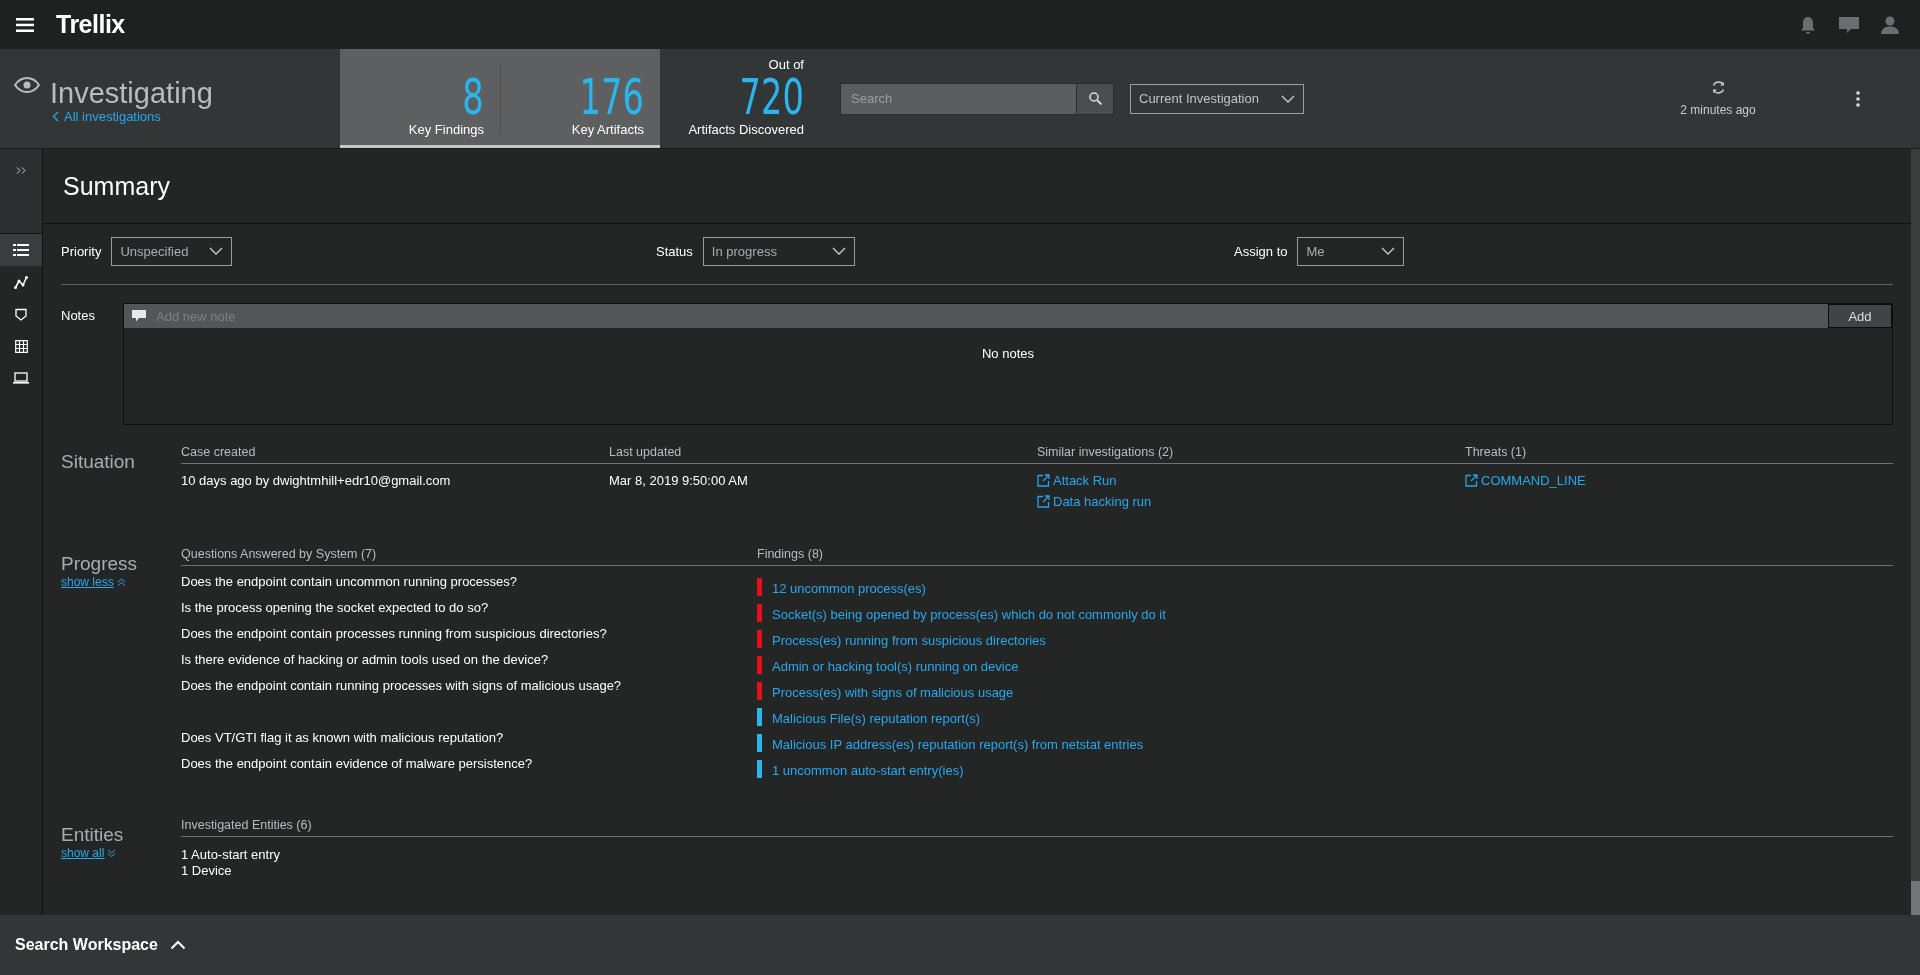 This screenshot has width=1920, height=975. Describe the element at coordinates (25, 24) in the screenshot. I see `menu-icon` at that location.